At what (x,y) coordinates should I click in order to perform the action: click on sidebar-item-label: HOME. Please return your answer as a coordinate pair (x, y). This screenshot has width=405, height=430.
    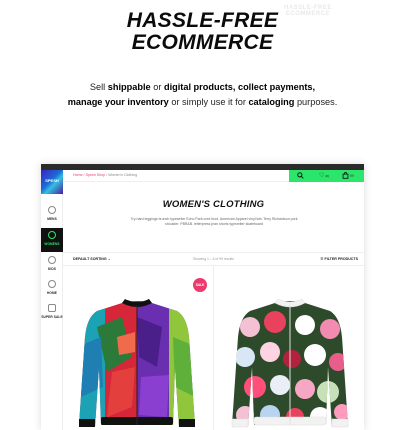
    Looking at the image, I should click on (52, 293).